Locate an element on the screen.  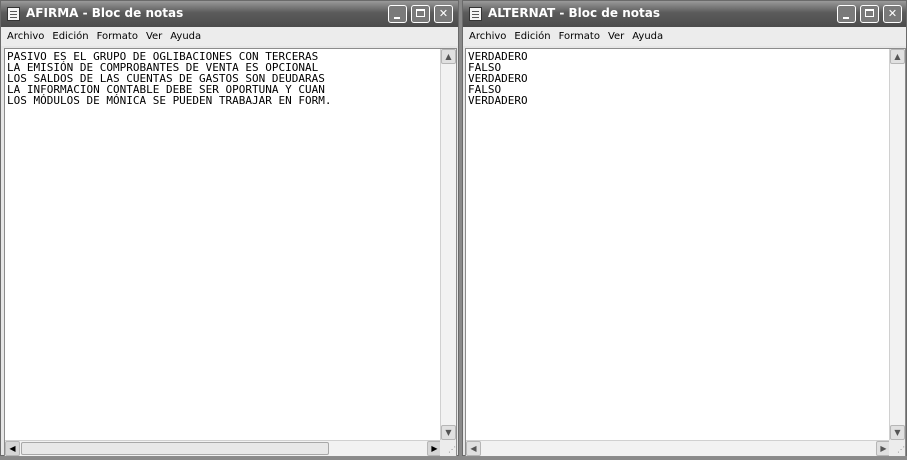
title-bar: ALTERNAT - Bloc de notas ✕ is located at coordinates (684, 14).